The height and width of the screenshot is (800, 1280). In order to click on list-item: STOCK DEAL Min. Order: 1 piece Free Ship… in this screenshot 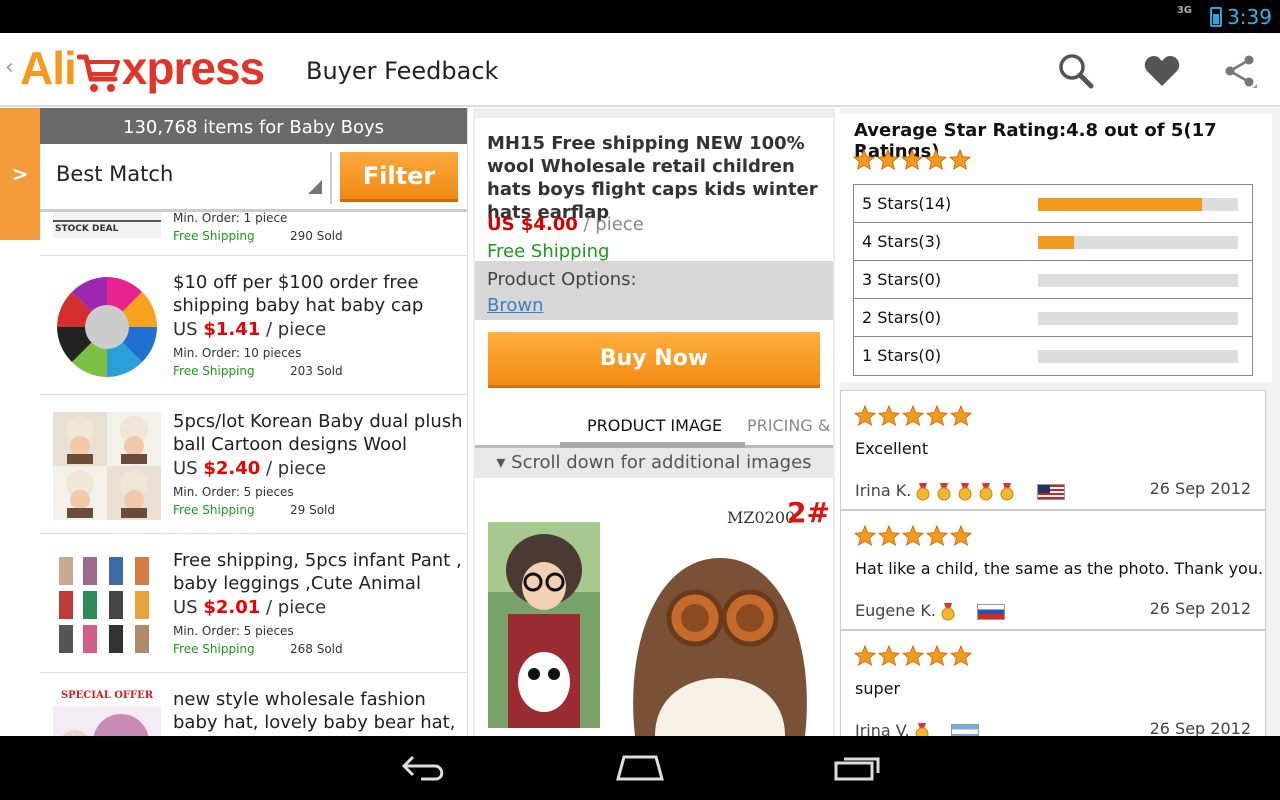, I will do `click(253, 233)`.